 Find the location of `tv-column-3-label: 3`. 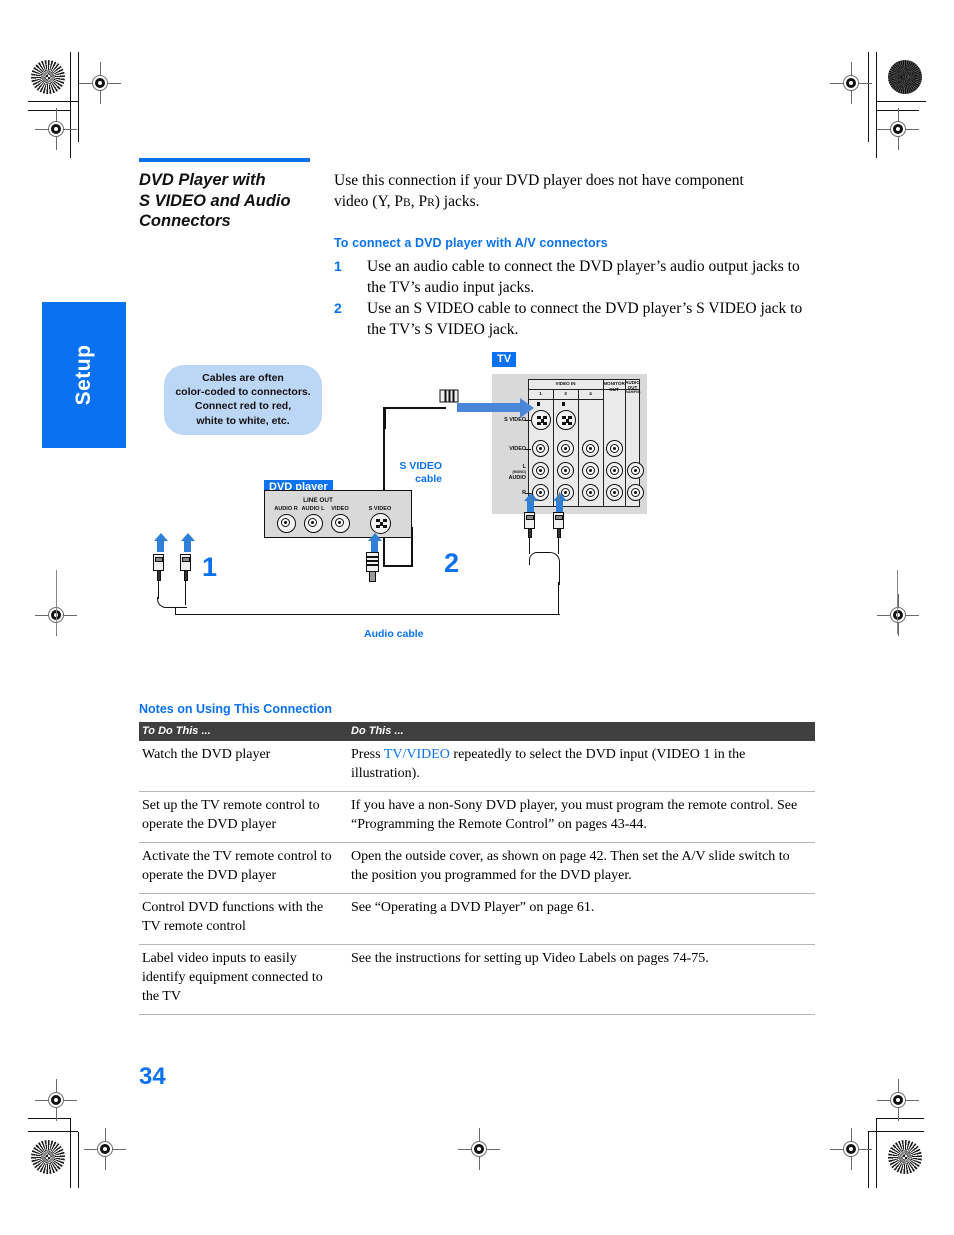

tv-column-3-label: 3 is located at coordinates (565, 393).